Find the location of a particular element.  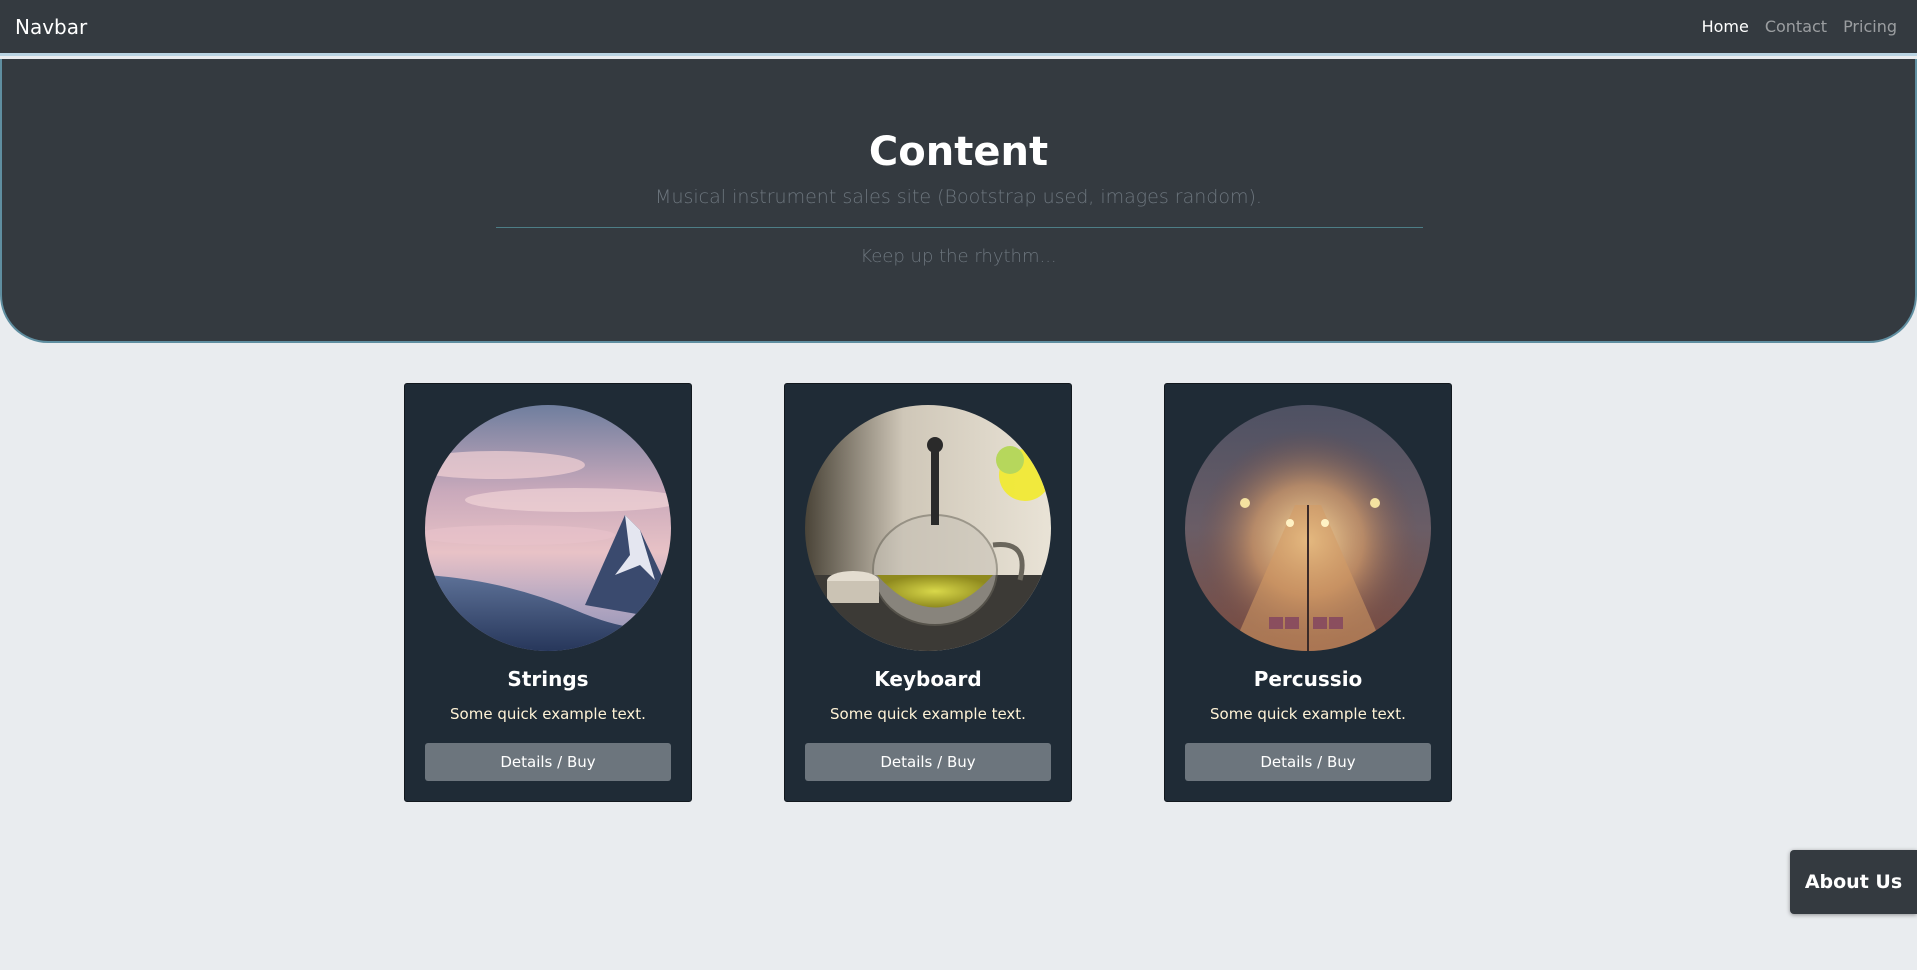

card-image-mountain is located at coordinates (548, 528).